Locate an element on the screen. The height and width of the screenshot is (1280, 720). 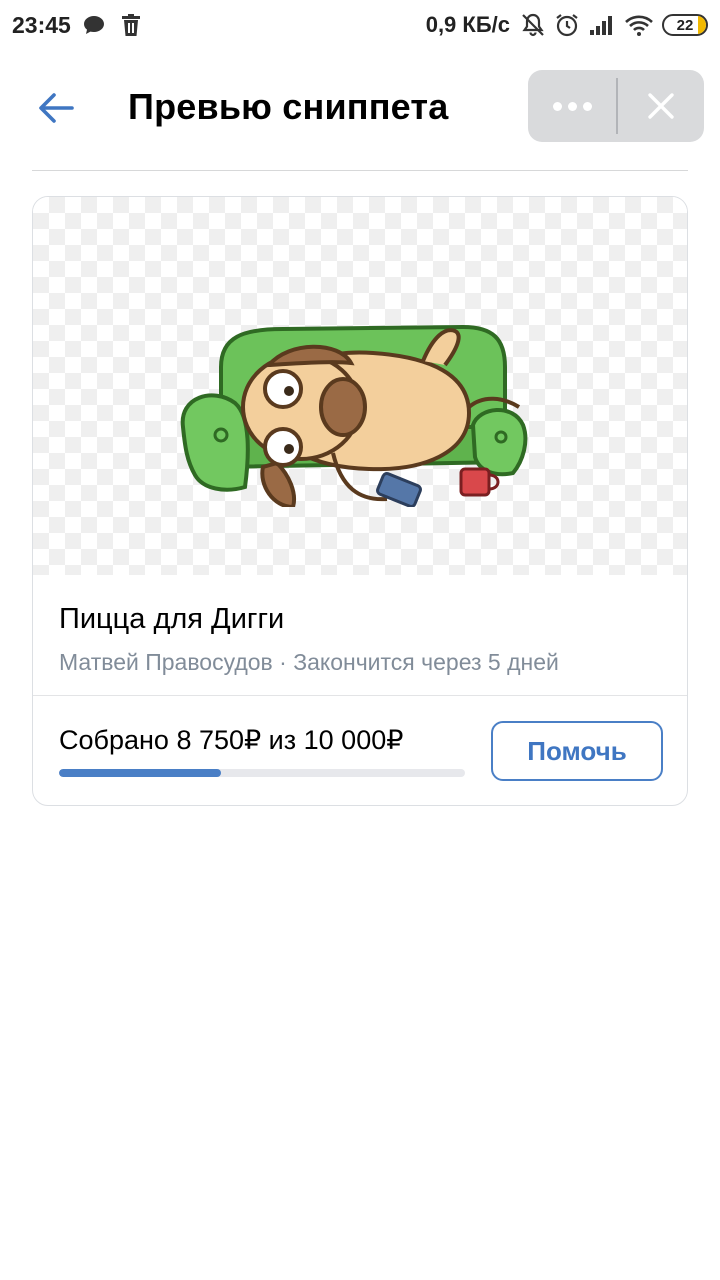
funding-progress-bar is located at coordinates (262, 773).